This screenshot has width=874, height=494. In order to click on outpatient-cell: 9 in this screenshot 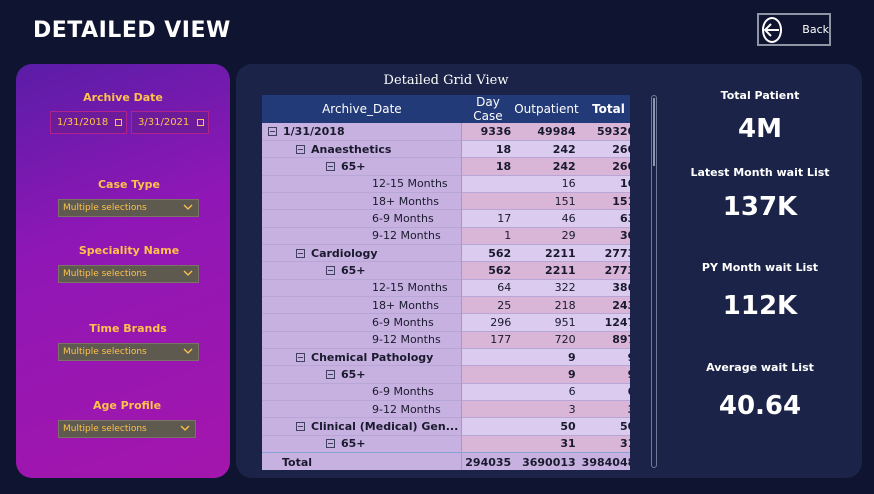, I will do `click(546, 374)`.